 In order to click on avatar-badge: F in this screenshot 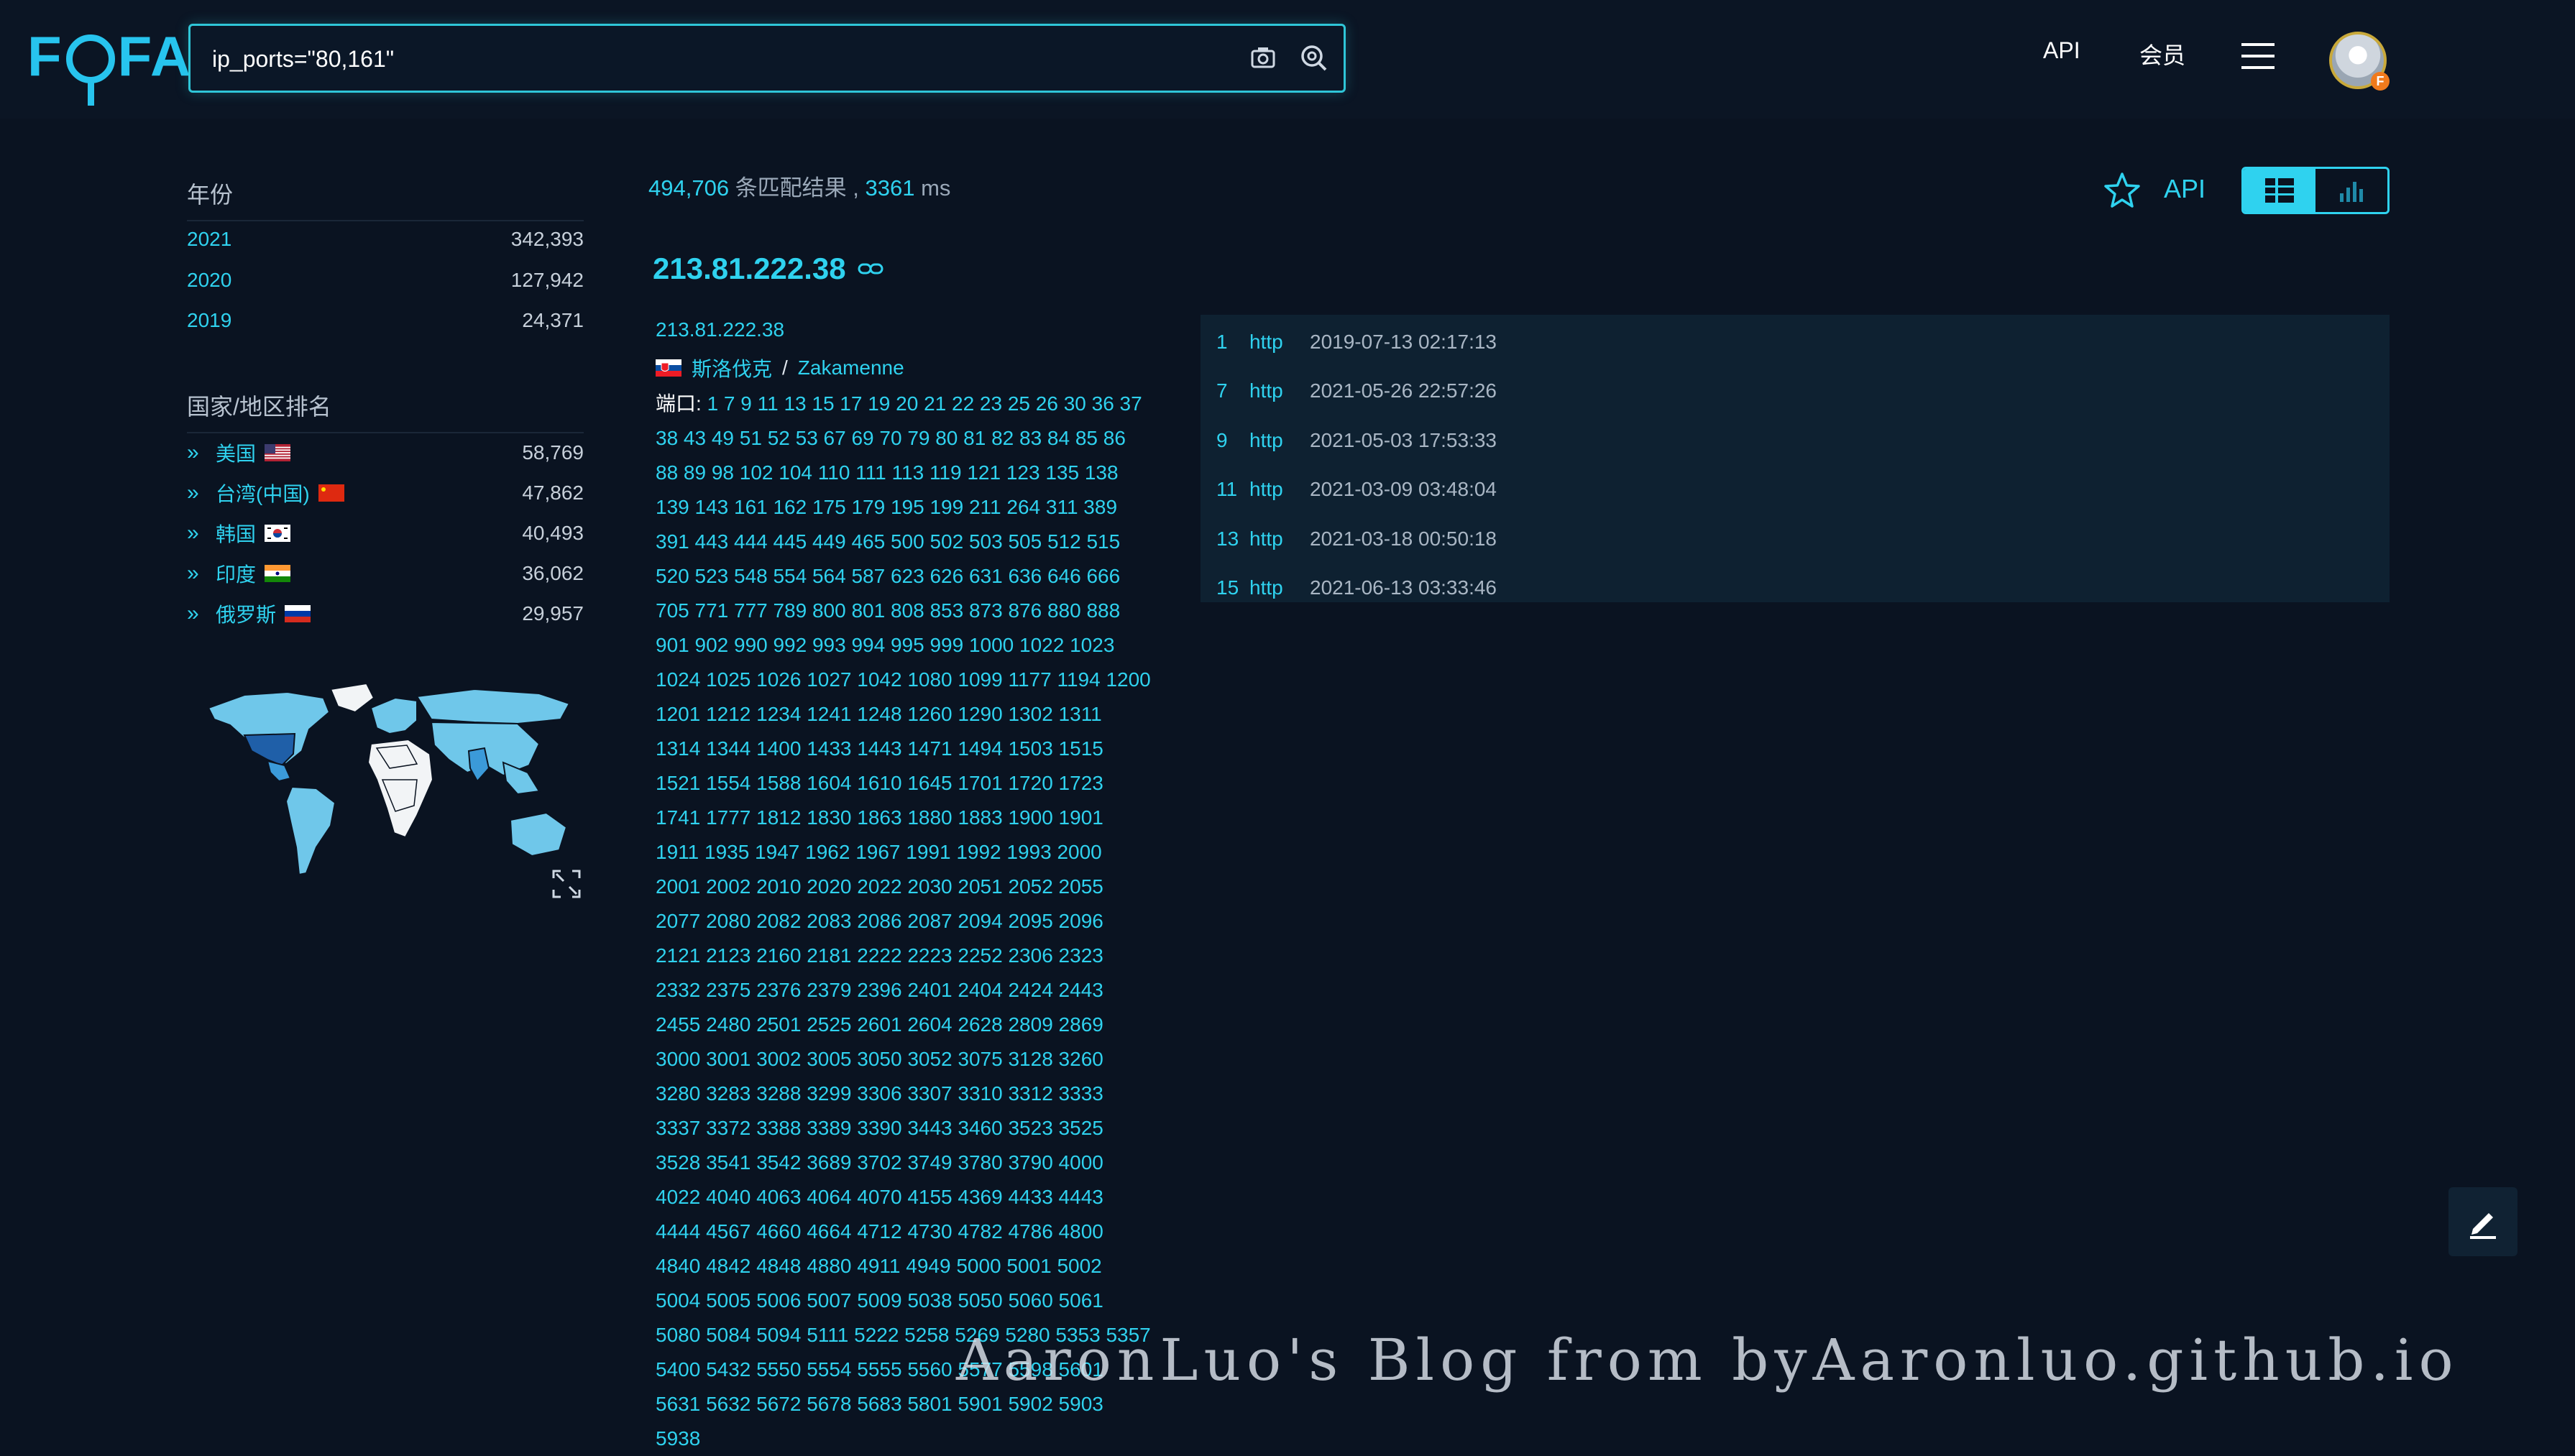, I will do `click(2380, 81)`.